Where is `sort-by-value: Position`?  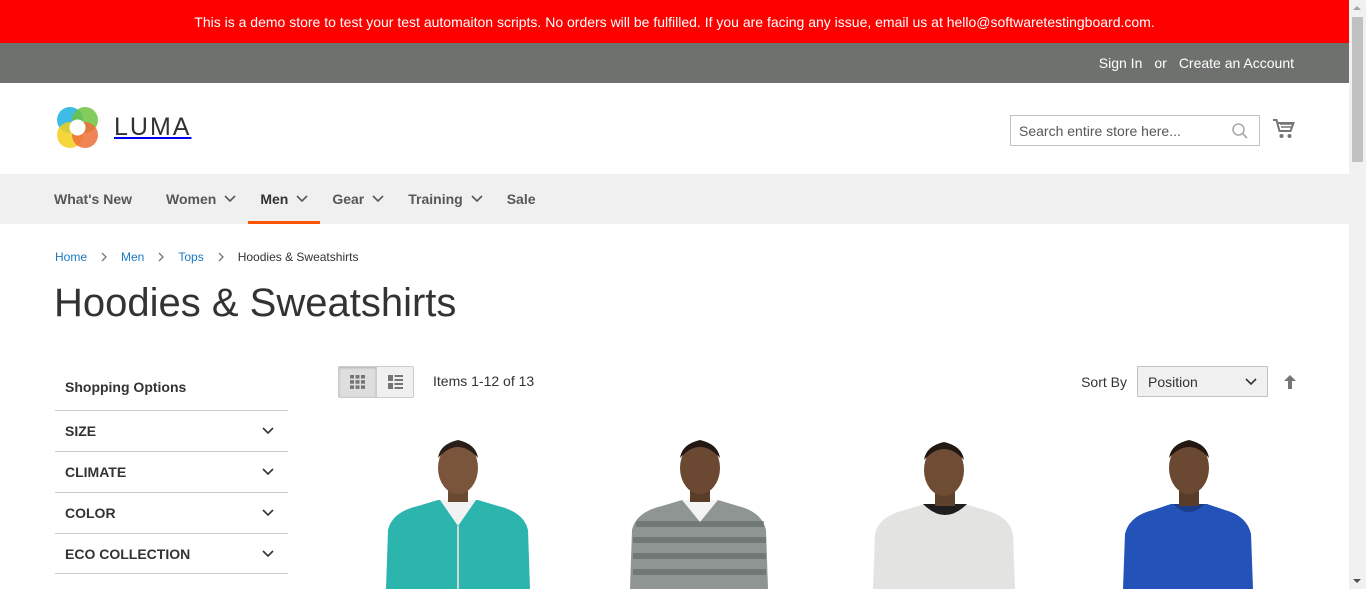 sort-by-value: Position is located at coordinates (1173, 381).